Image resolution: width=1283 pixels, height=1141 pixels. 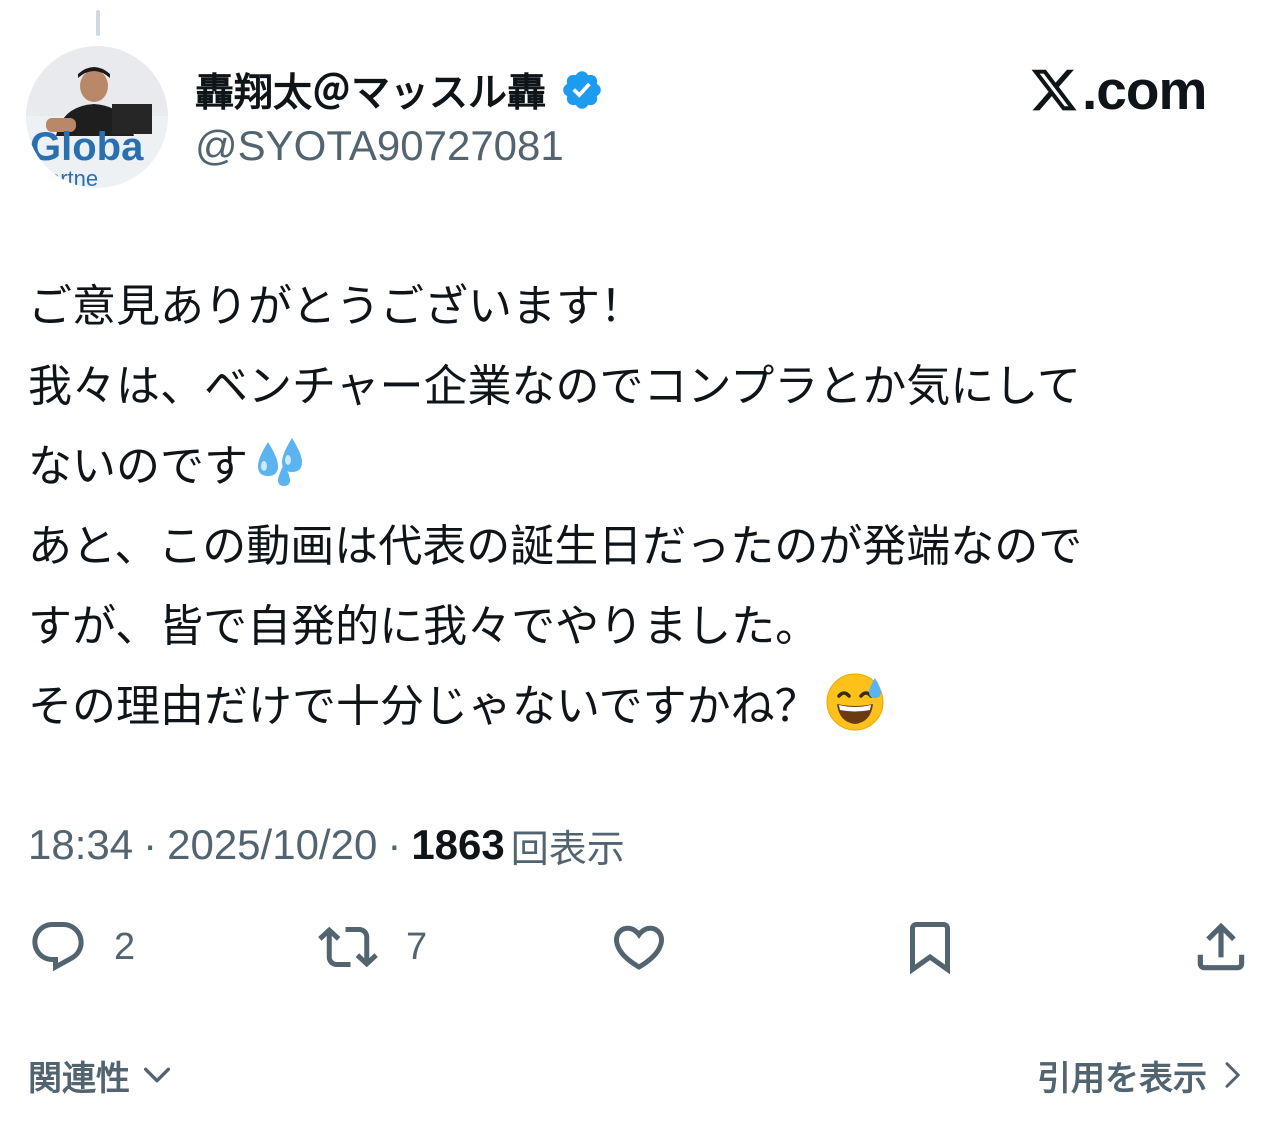 I want to click on verified-badge-icon, so click(x=582, y=90).